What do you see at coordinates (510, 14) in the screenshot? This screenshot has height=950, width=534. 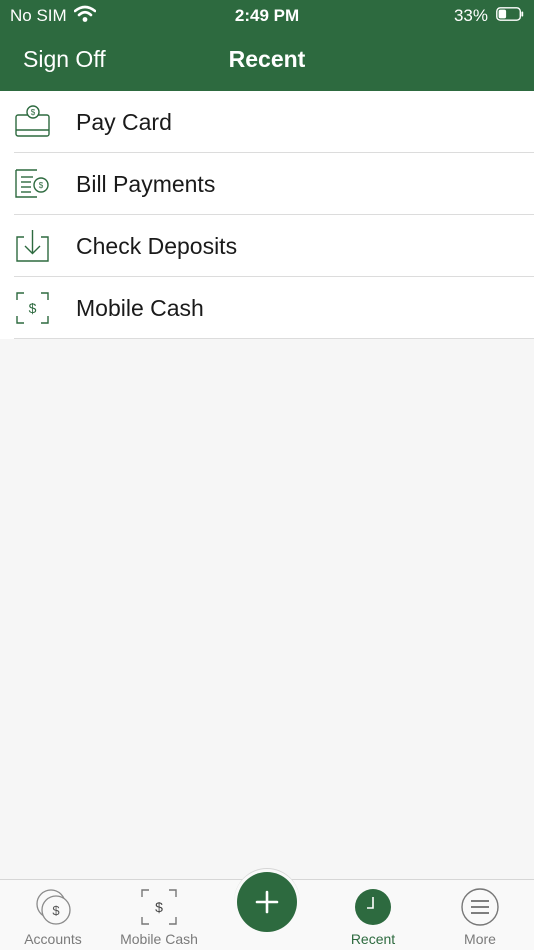 I see `battery-icon` at bounding box center [510, 14].